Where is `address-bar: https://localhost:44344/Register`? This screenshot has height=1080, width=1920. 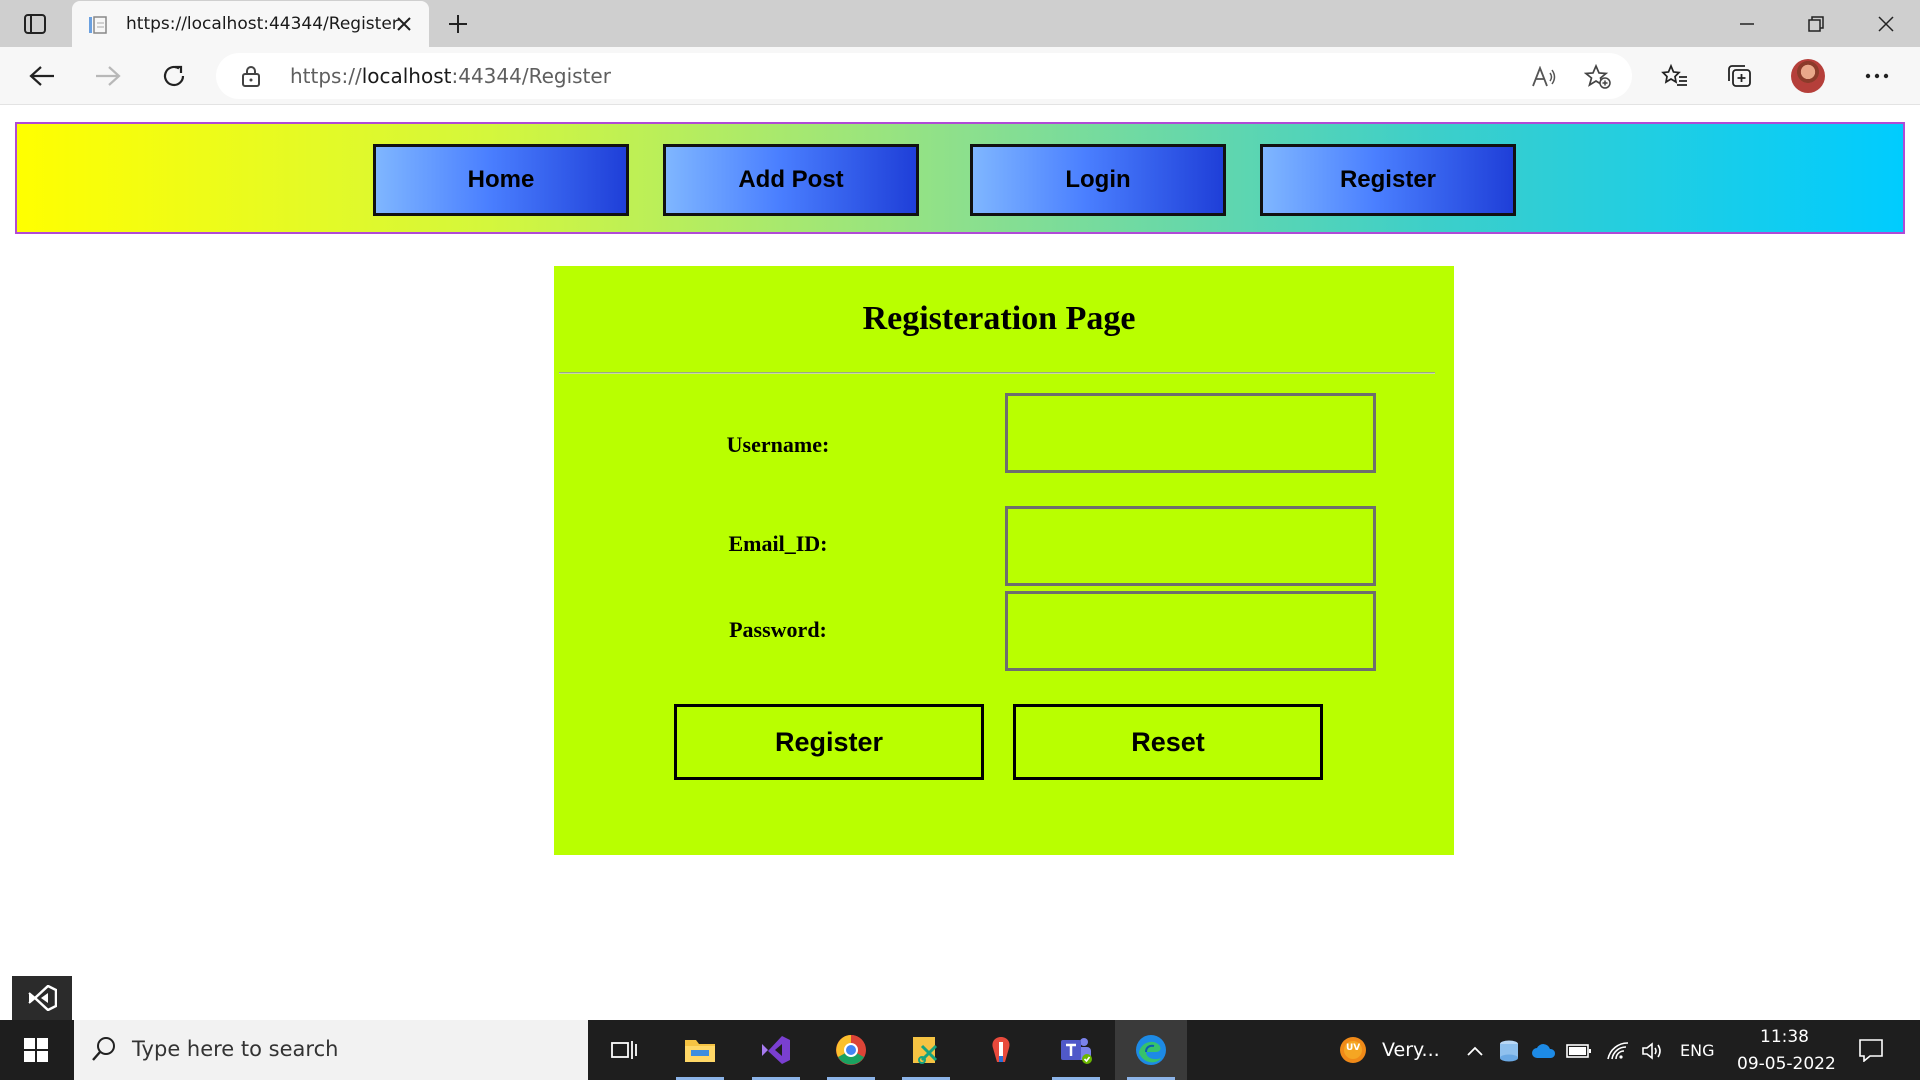
address-bar: https://localhost:44344/Register is located at coordinates (924, 76).